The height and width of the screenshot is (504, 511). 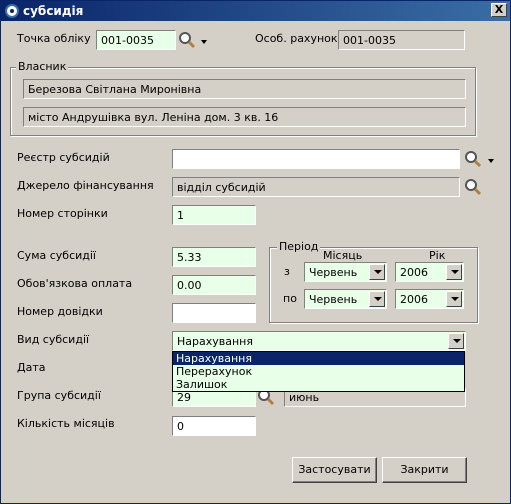 I want to click on page-number-label: Номер сторінки, so click(x=62, y=213).